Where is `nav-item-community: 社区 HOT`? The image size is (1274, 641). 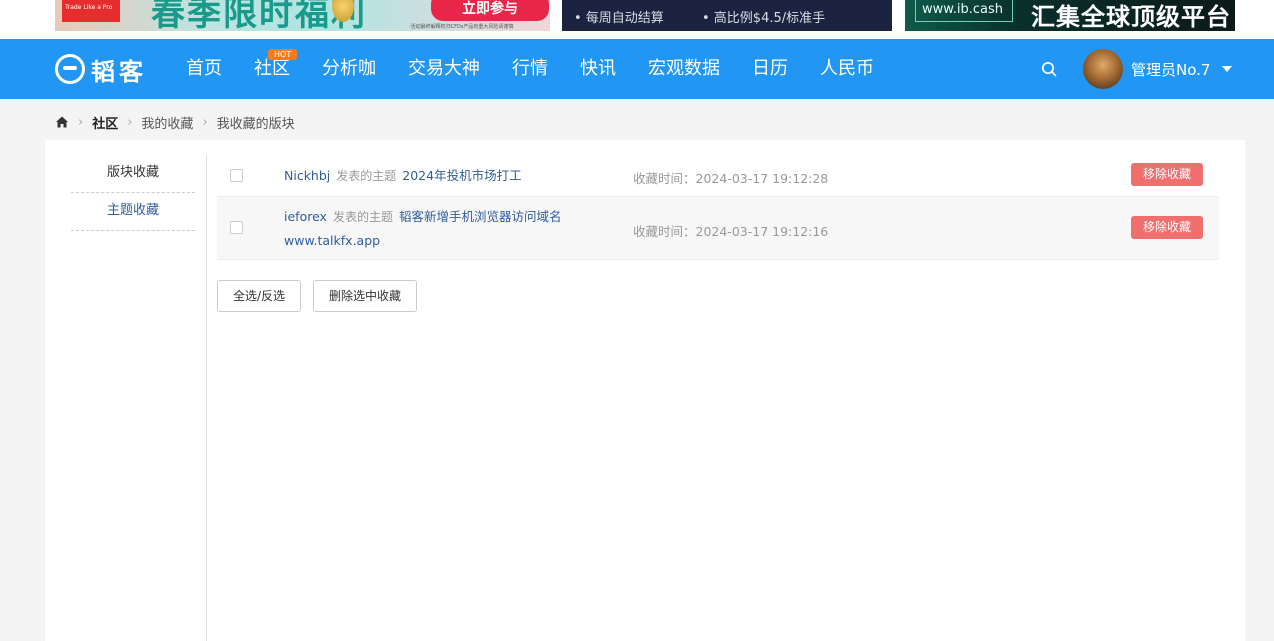
nav-item-community: 社区 HOT is located at coordinates (272, 69).